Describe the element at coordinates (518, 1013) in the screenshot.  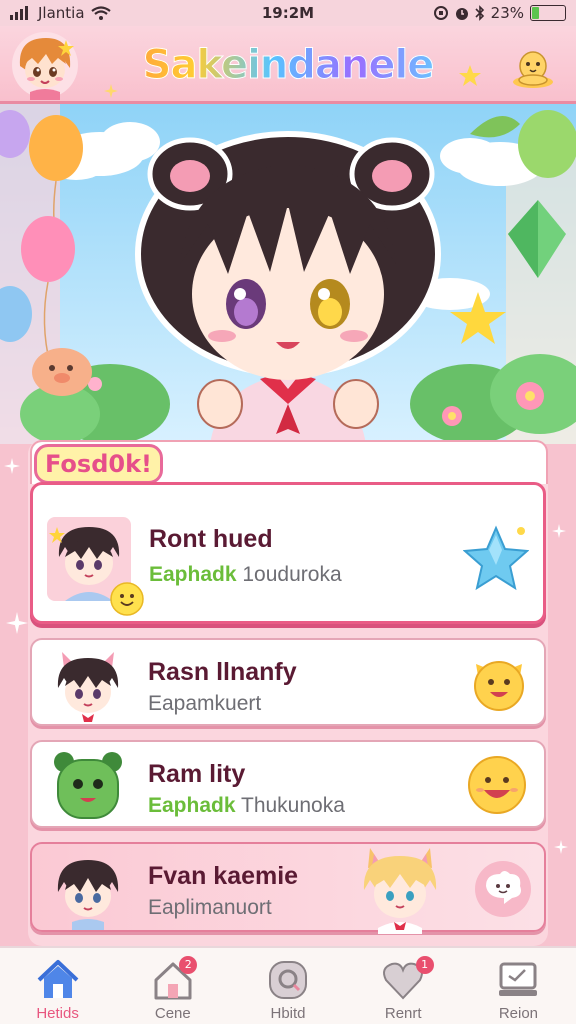
I see `nav-label: Reion` at that location.